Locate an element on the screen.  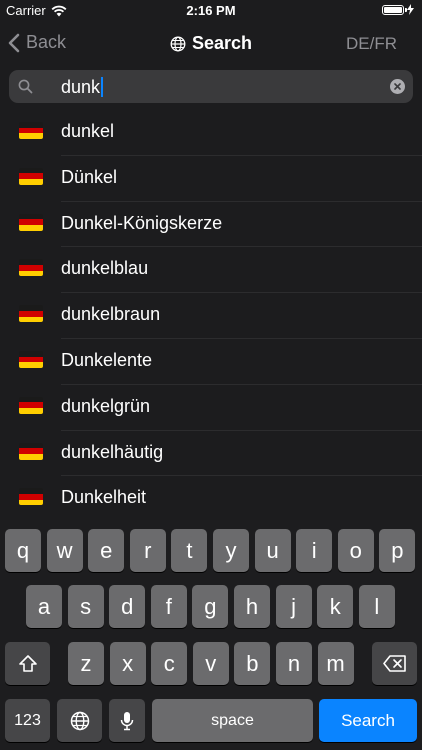
globe-key is located at coordinates (79, 720).